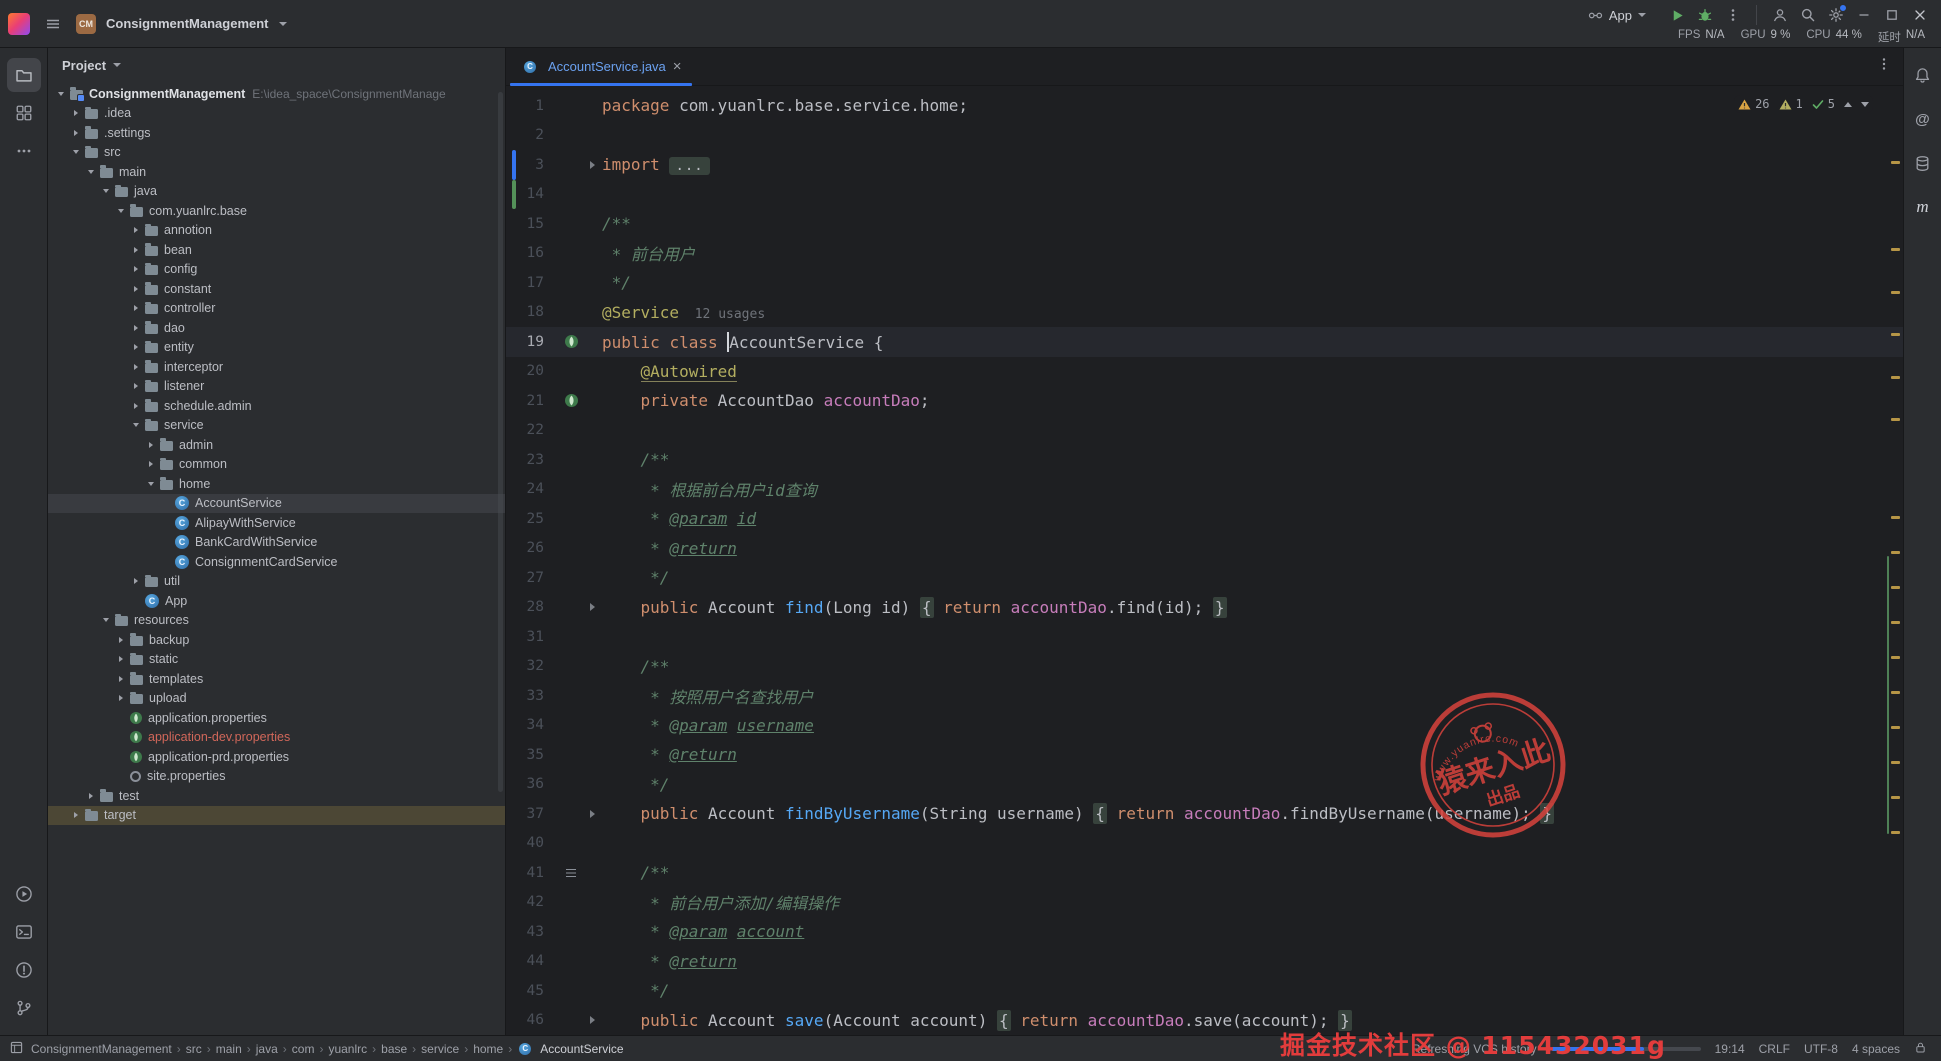 The height and width of the screenshot is (1061, 1941). What do you see at coordinates (276, 406) in the screenshot?
I see `tree-item: schedule.admin` at bounding box center [276, 406].